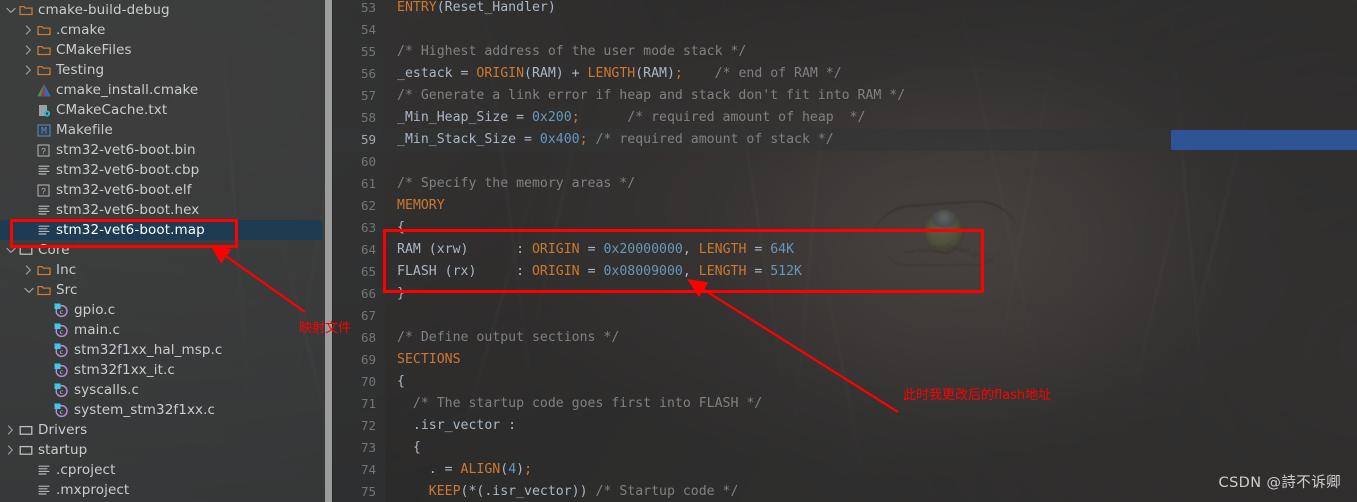 This screenshot has width=1357, height=502. I want to click on tree-row-cmake-build-debug: cmake-build-debug, so click(166, 10).